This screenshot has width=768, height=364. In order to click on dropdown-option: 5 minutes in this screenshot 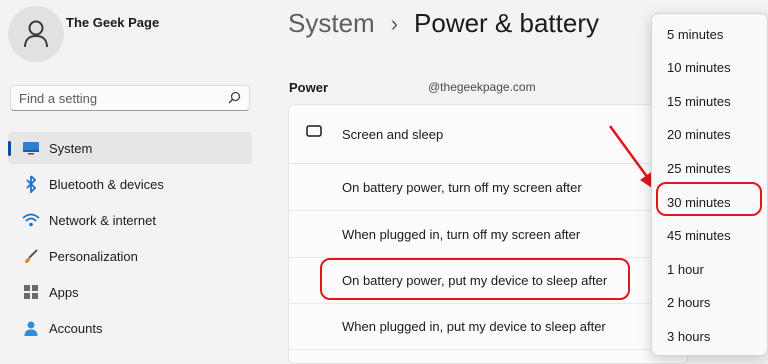, I will do `click(695, 34)`.